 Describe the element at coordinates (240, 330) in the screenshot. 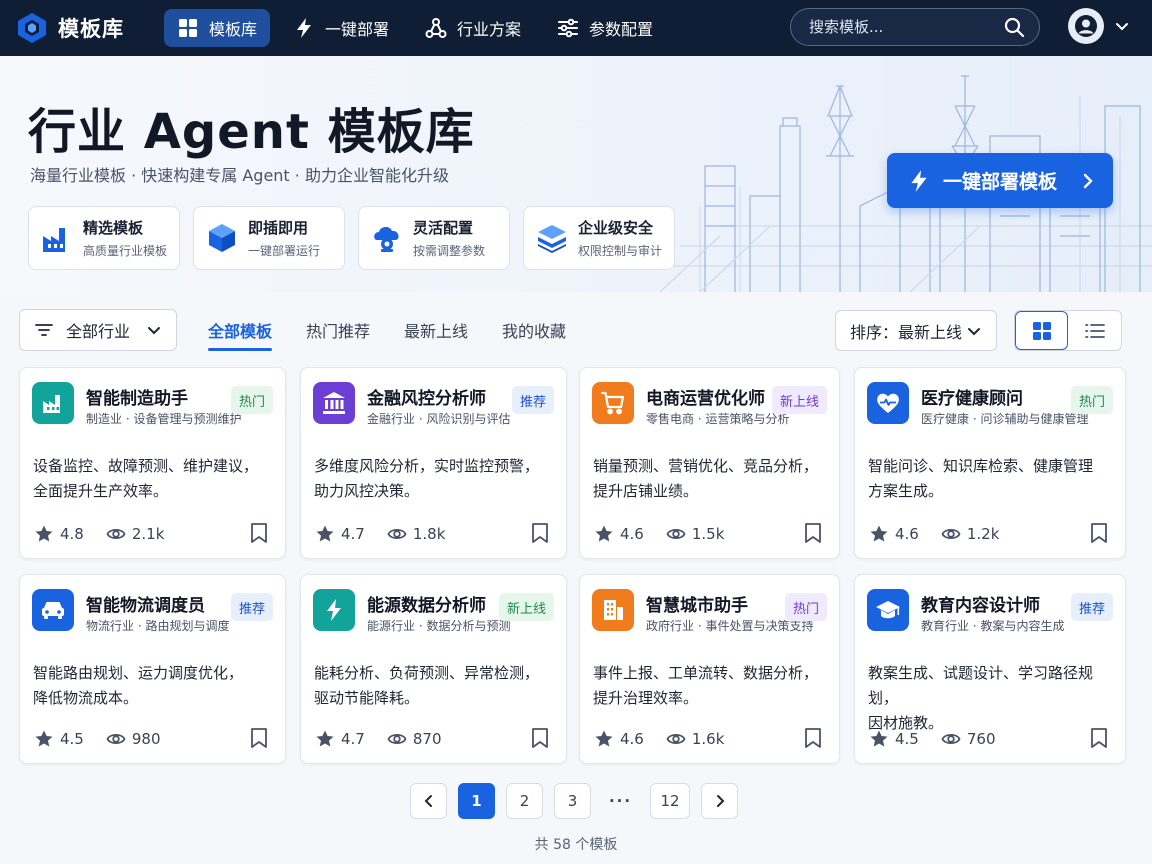

I see `tab-all-templates: 全部模板` at that location.